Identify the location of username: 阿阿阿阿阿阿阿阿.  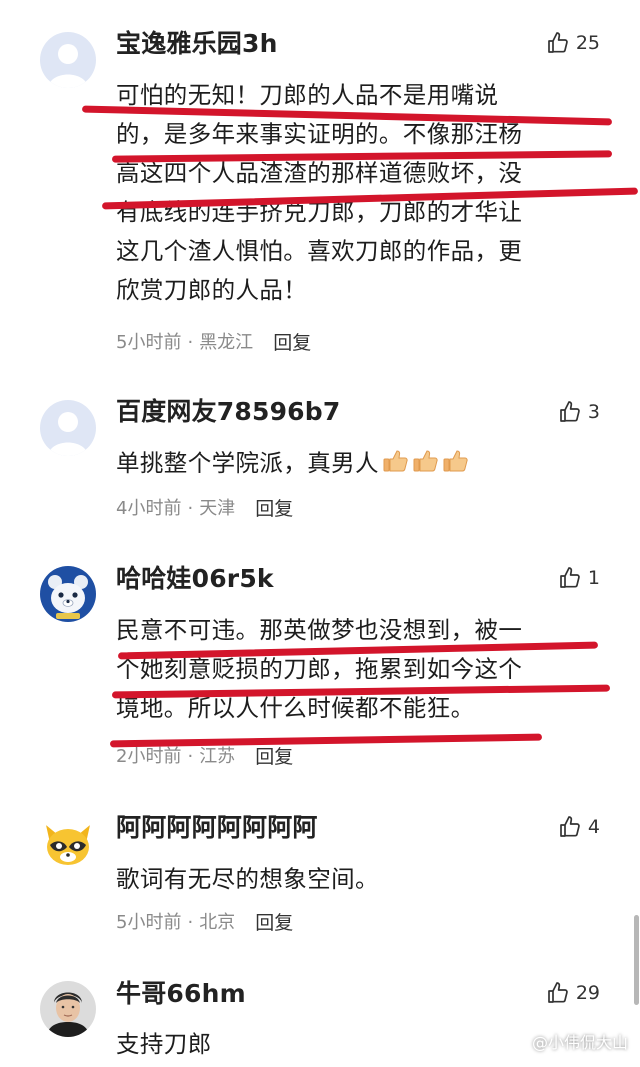
(217, 828).